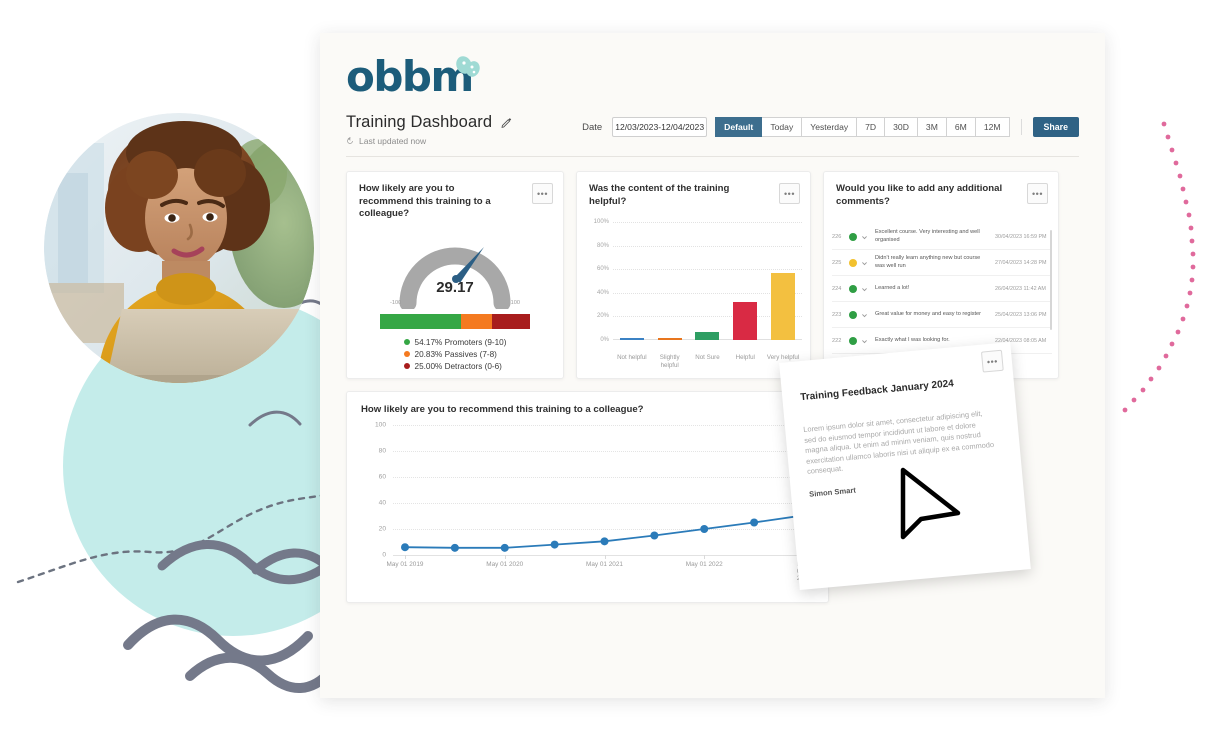  I want to click on nps-stacked-bar, so click(455, 321).